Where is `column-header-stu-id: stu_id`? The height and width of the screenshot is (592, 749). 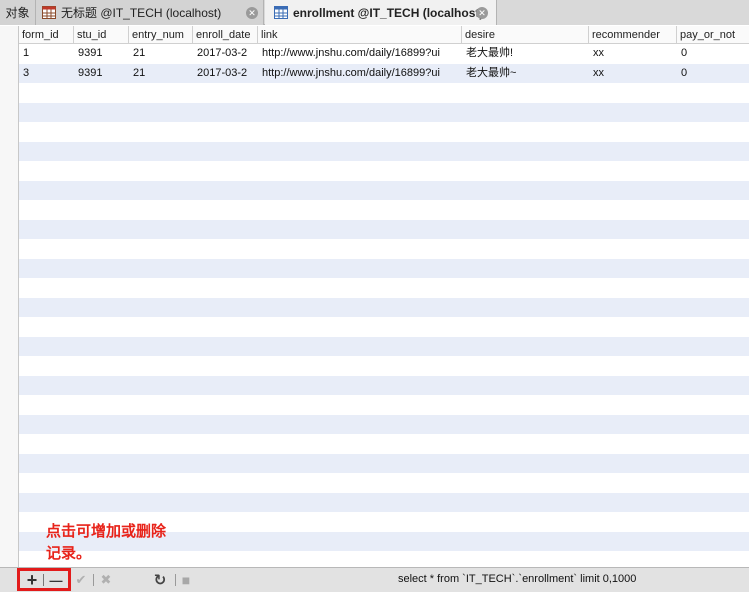
column-header-stu-id: stu_id is located at coordinates (101, 35).